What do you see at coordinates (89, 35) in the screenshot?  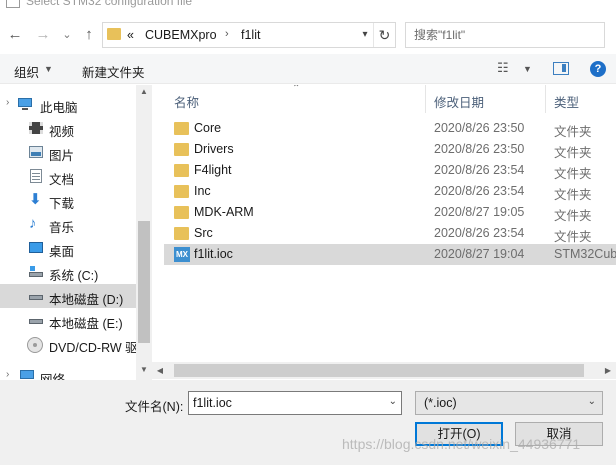 I see `up-folder-icon: ↑` at bounding box center [89, 35].